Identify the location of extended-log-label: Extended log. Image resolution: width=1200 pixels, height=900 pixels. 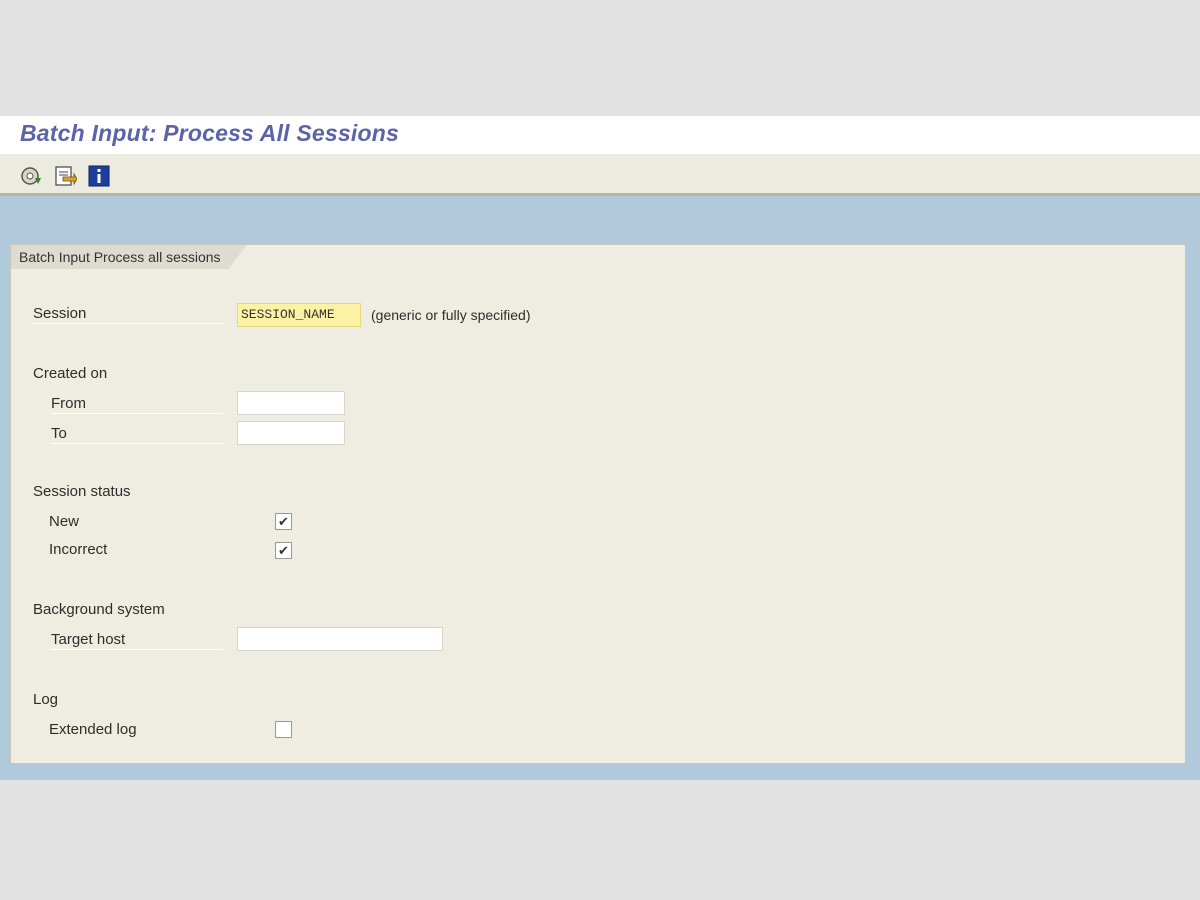
(93, 729).